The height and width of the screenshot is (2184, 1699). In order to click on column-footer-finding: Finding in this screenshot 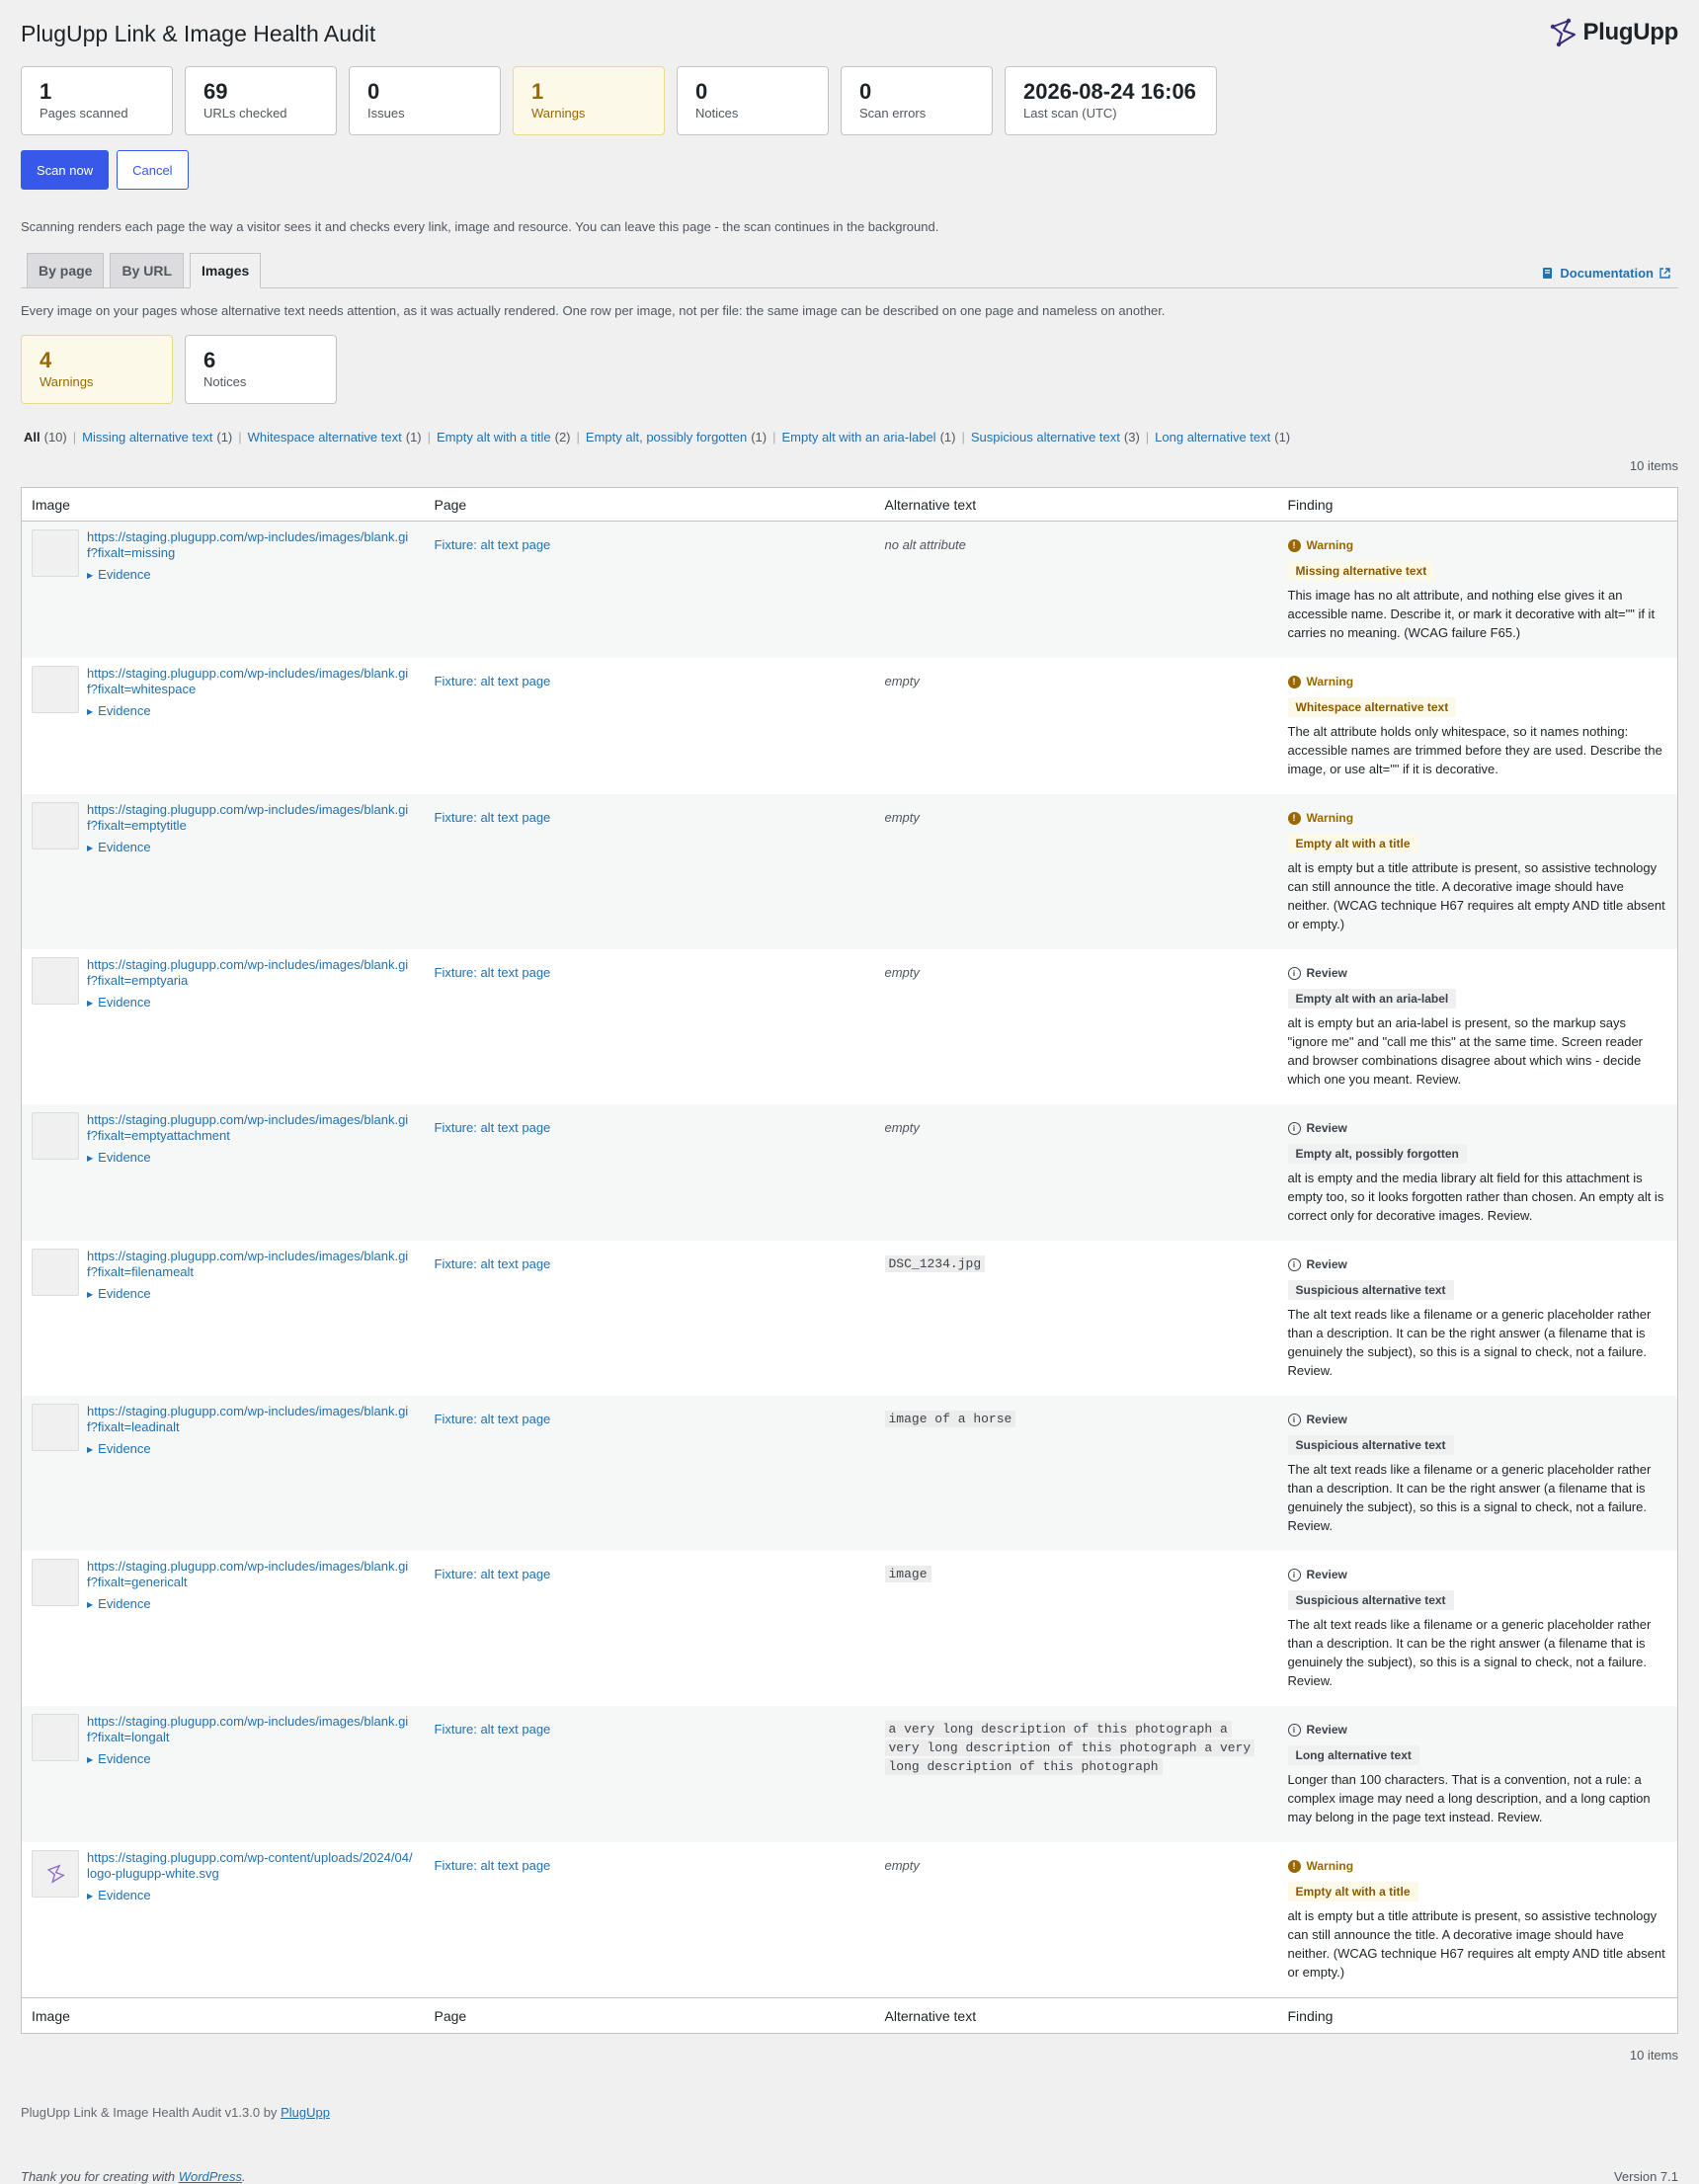, I will do `click(1477, 2015)`.